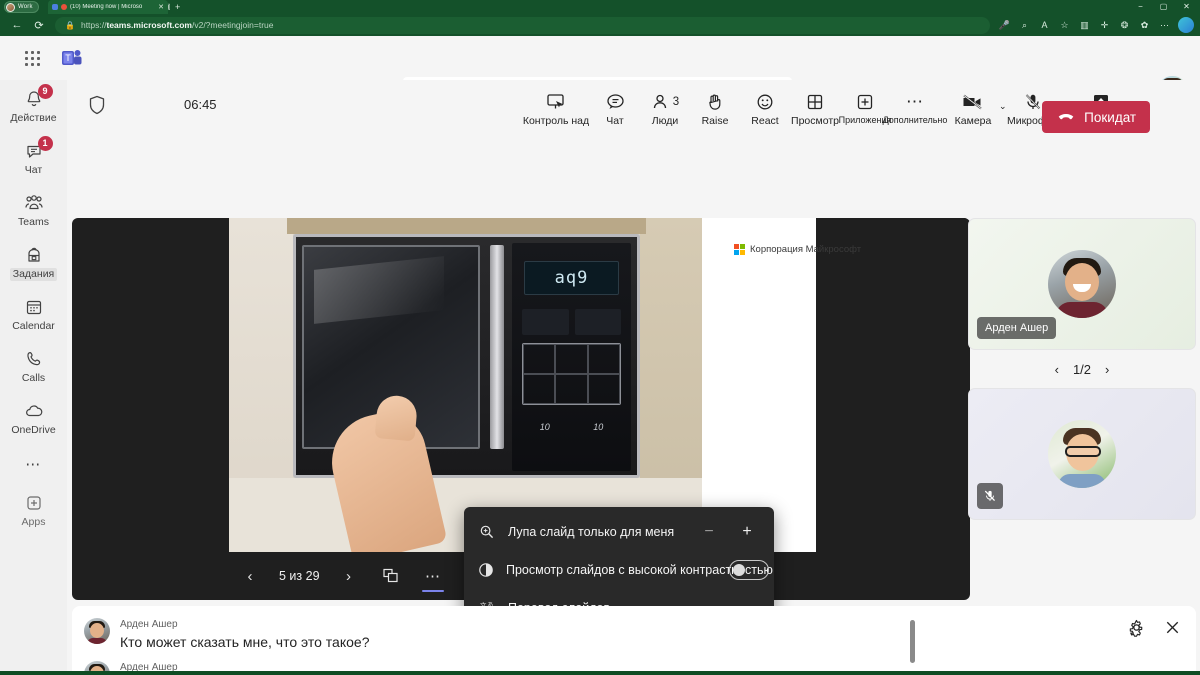 The height and width of the screenshot is (675, 1200). I want to click on sidebar-item-calls: Calls, so click(33, 366).